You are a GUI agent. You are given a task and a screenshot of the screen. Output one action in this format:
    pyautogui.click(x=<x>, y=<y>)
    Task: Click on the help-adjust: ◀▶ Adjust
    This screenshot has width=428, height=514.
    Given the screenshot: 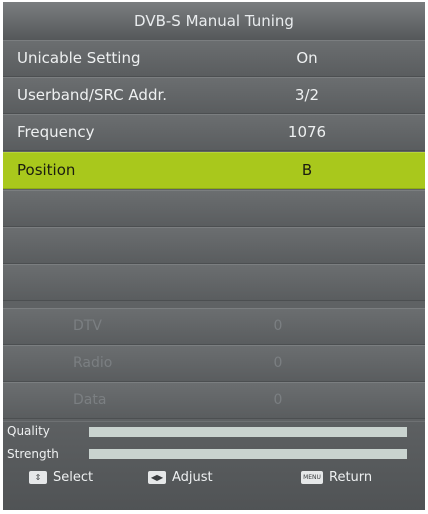 What is the action you would take?
    pyautogui.click(x=180, y=477)
    